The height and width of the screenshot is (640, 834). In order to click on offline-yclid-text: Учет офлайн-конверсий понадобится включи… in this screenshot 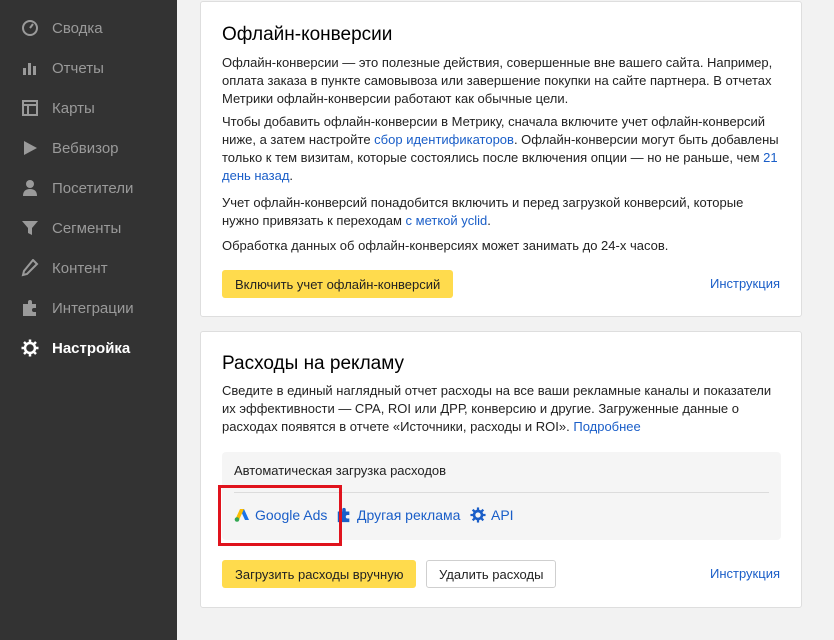, I will do `click(483, 211)`.